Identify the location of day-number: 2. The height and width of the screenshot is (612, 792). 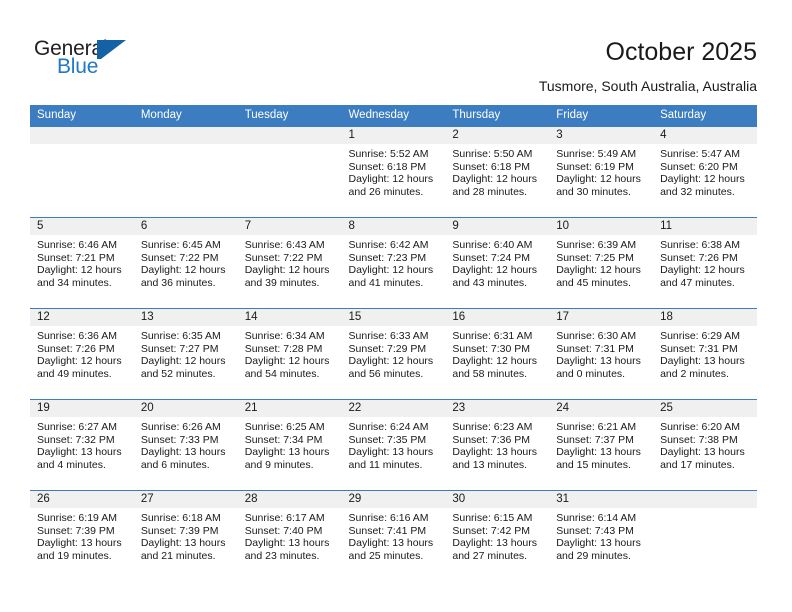
(497, 135).